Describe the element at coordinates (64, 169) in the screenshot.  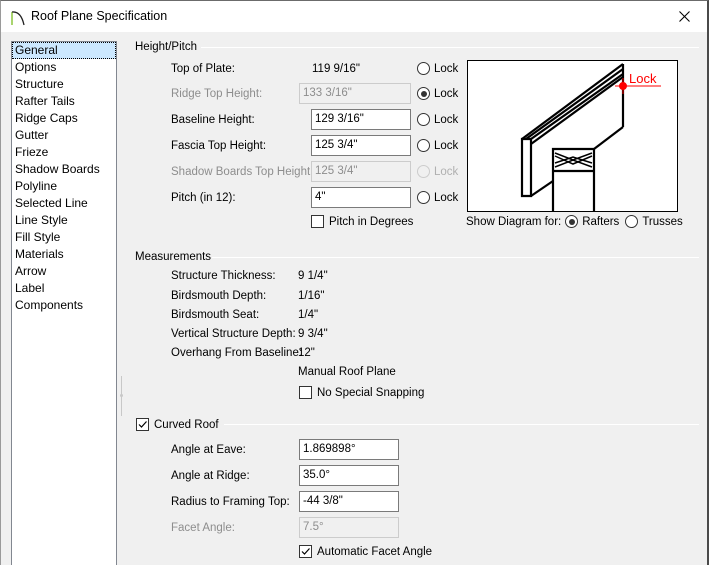
I see `sidebar-item-shadow-boards: Shadow Boards` at that location.